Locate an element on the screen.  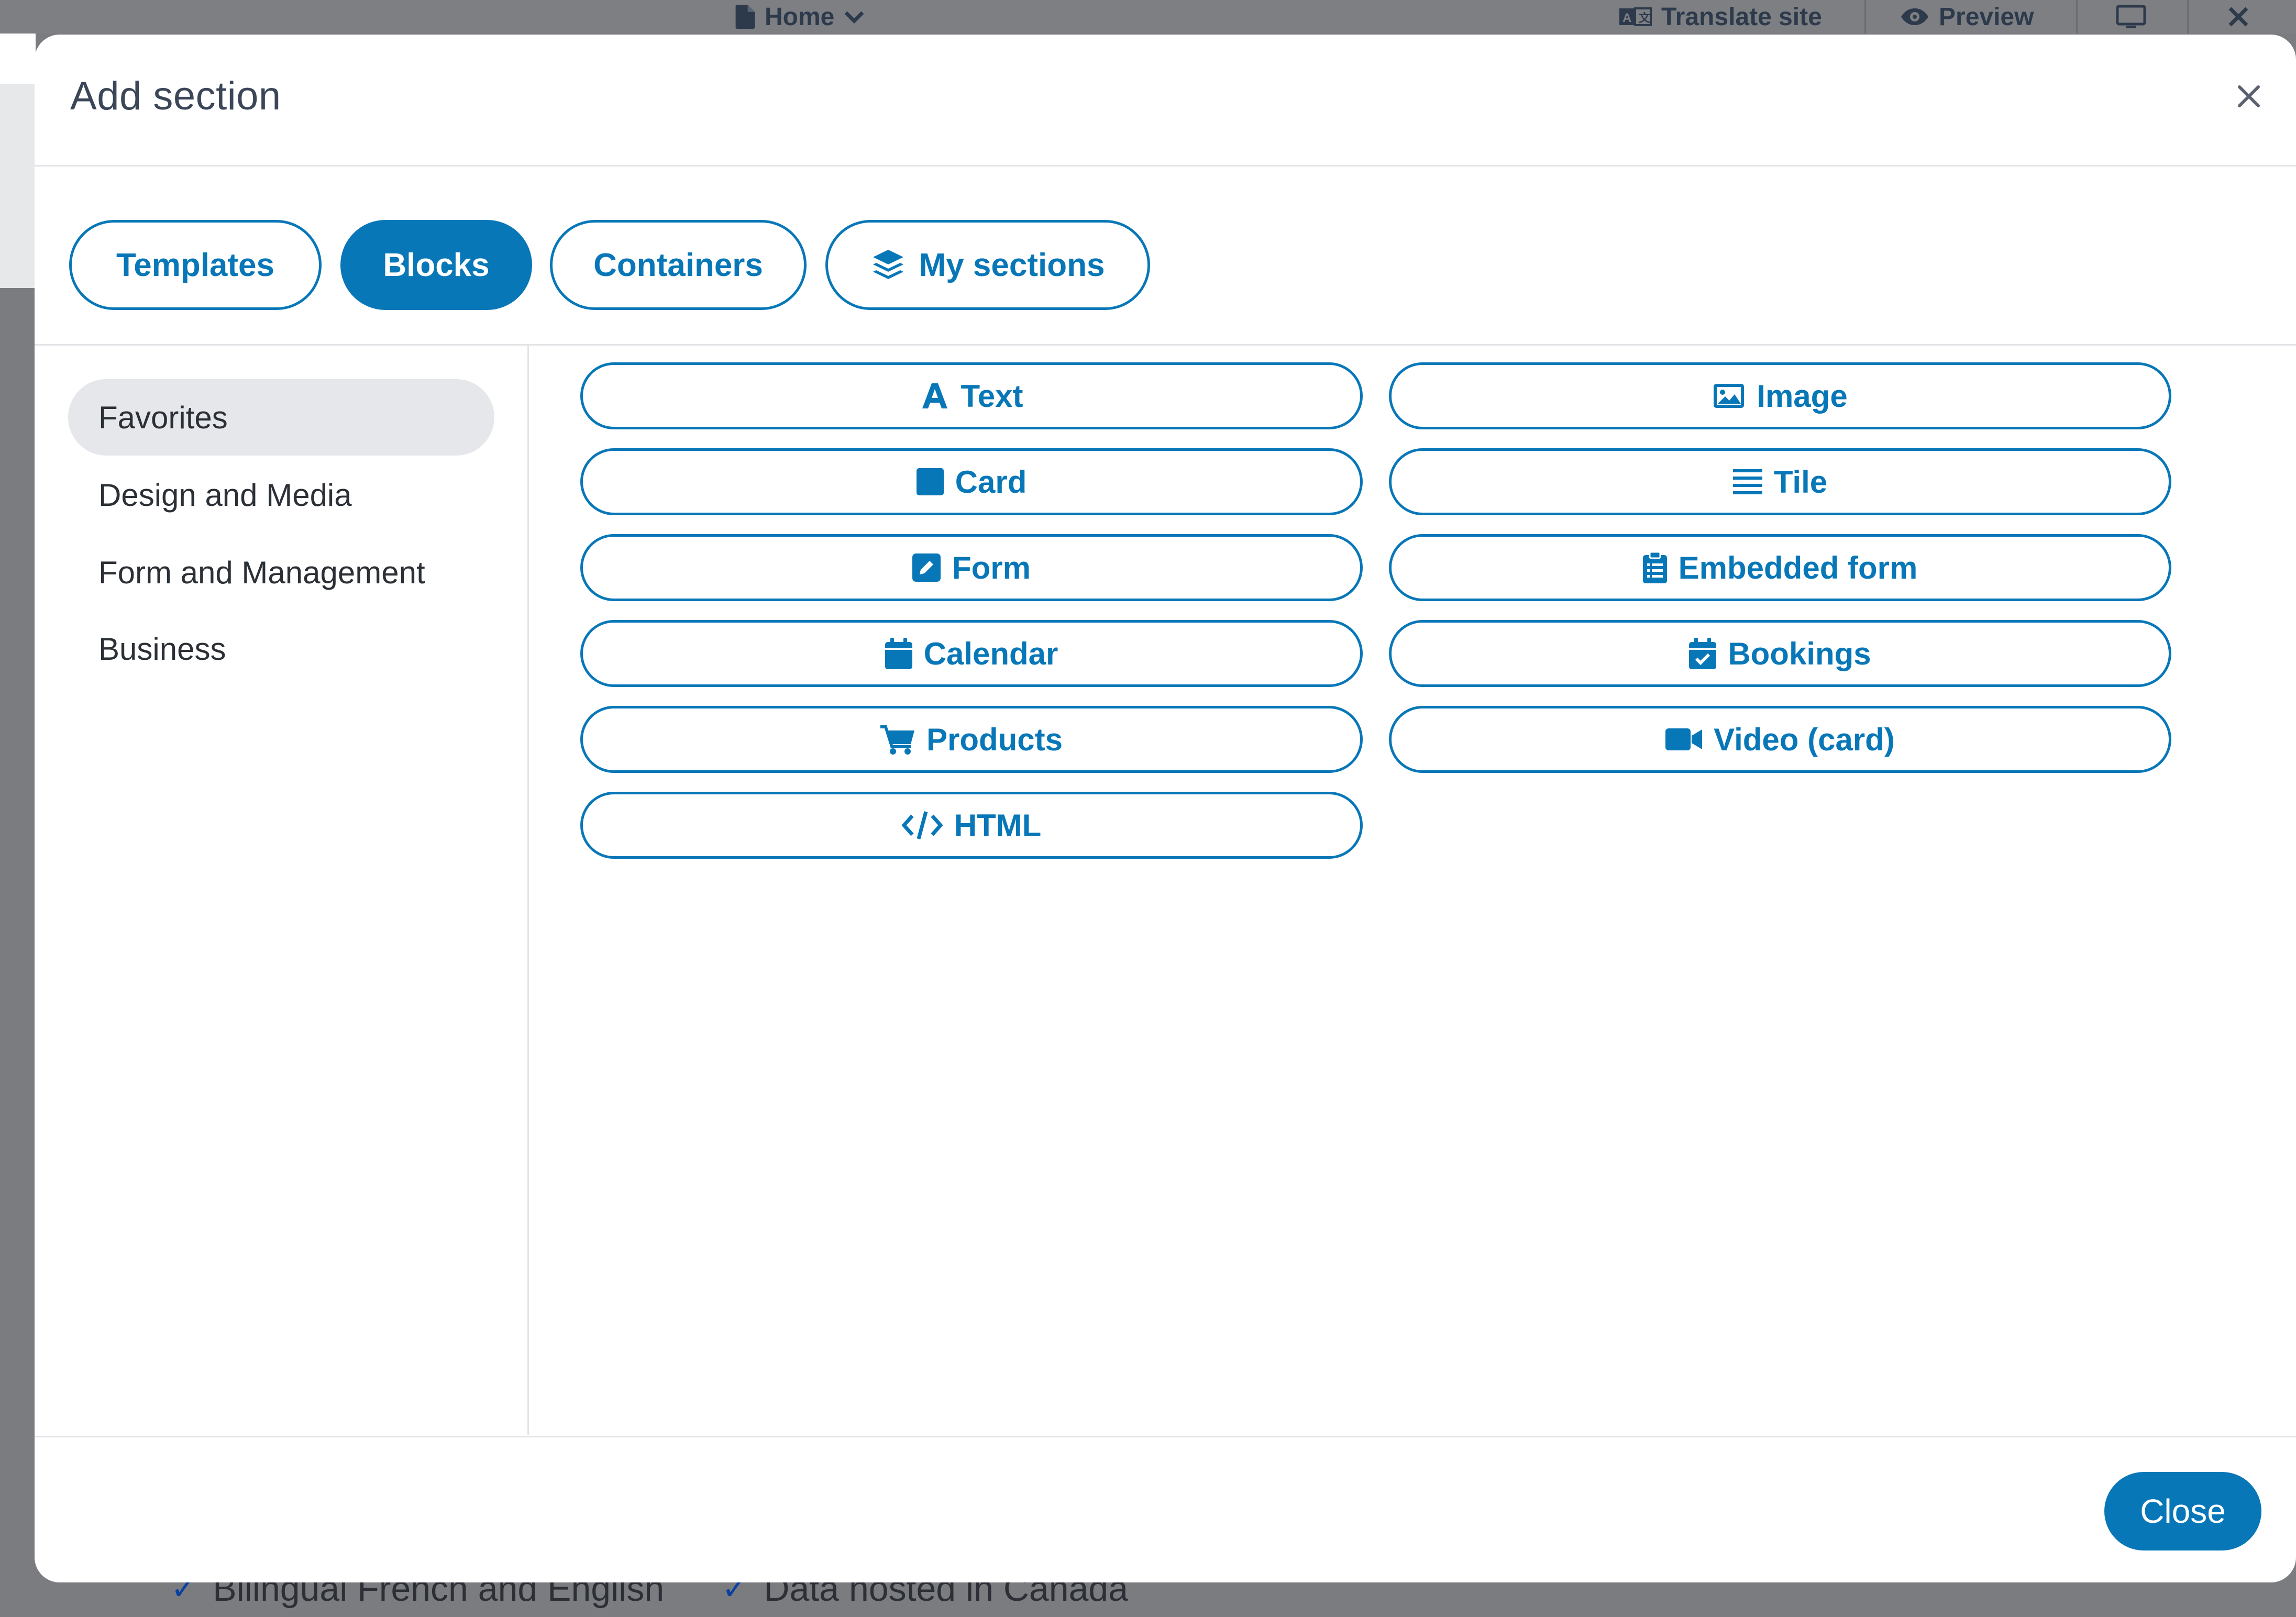
layers-icon is located at coordinates (888, 264).